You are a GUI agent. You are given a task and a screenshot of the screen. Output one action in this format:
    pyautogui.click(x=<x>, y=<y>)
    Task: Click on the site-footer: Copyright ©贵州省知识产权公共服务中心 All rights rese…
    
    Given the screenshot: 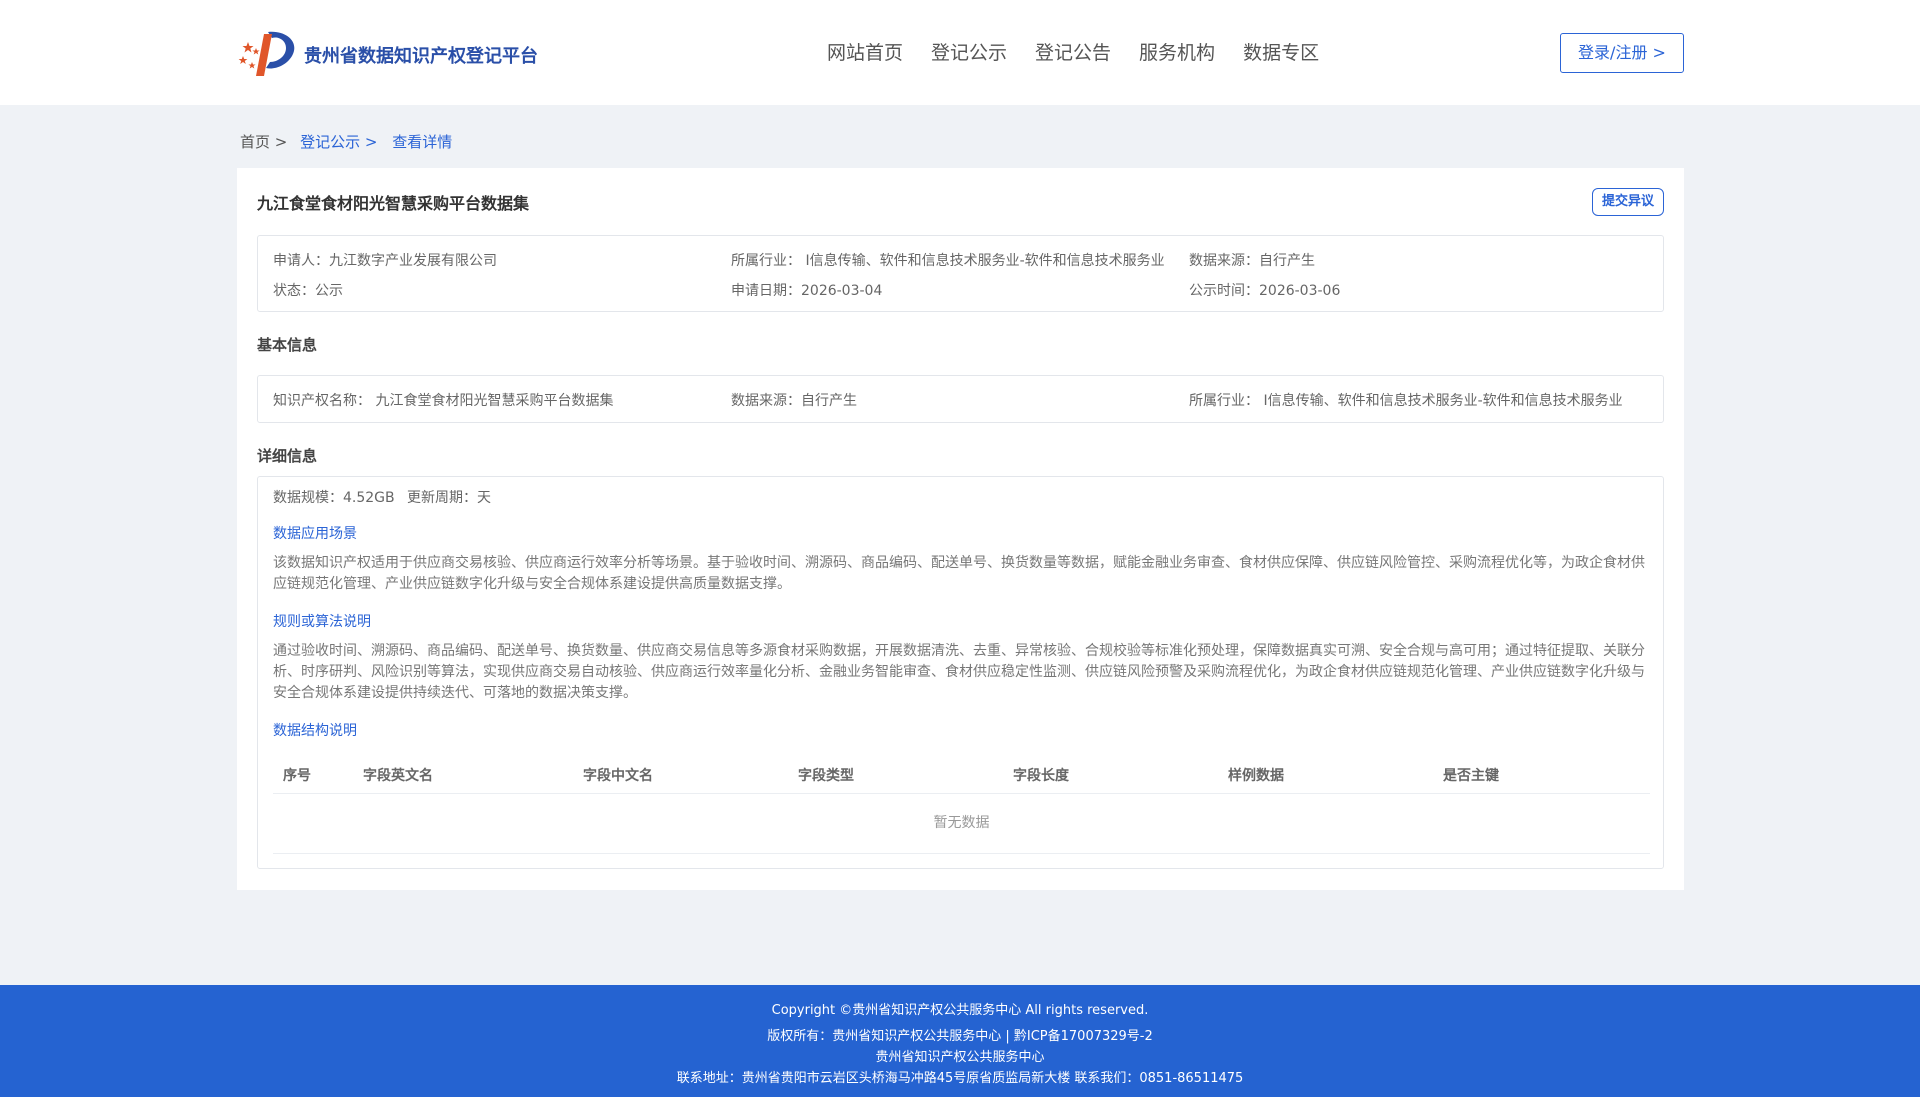 What is the action you would take?
    pyautogui.click(x=960, y=1041)
    